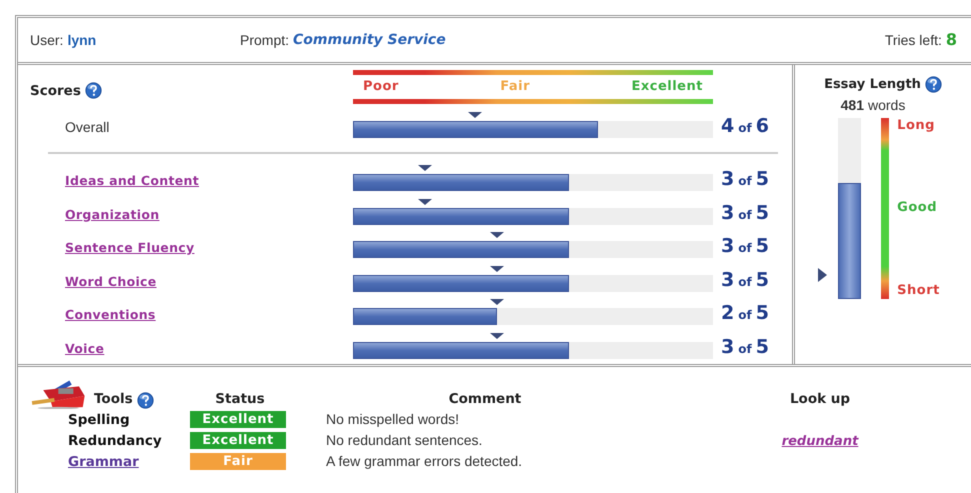 The width and height of the screenshot is (971, 493). I want to click on section-title: Scores, so click(55, 91).